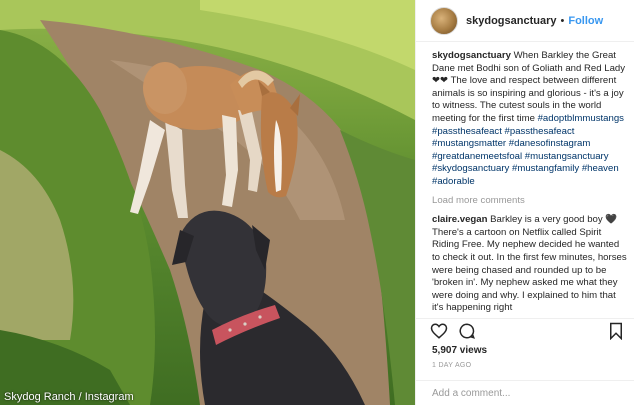 The image size is (634, 405). I want to click on post-header: skydogsanctuary • Follow, so click(525, 21).